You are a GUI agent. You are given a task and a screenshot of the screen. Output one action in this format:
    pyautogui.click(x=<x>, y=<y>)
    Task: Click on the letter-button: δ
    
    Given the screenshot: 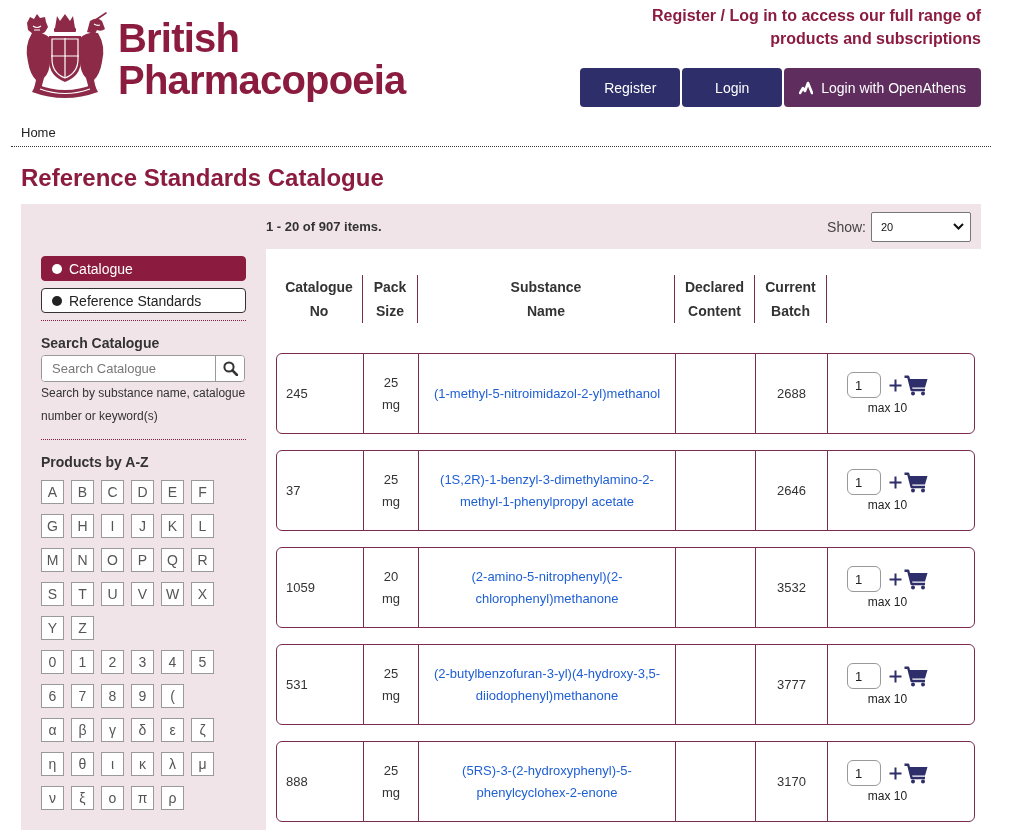 What is the action you would take?
    pyautogui.click(x=142, y=730)
    